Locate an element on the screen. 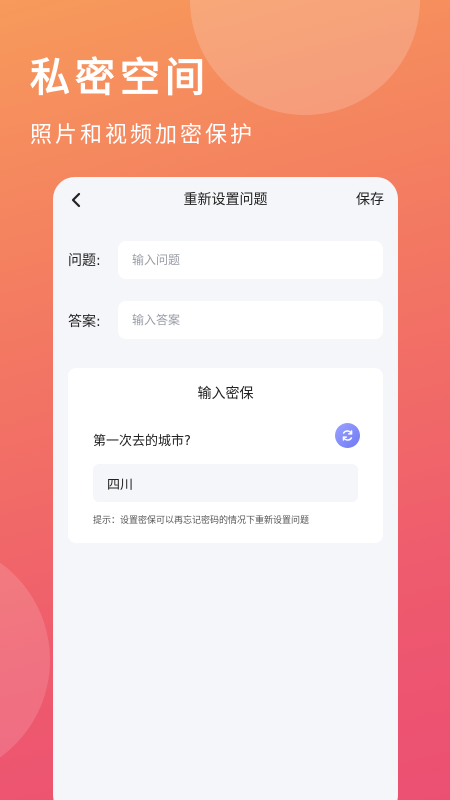 The height and width of the screenshot is (800, 450). refresh-icon is located at coordinates (347, 435).